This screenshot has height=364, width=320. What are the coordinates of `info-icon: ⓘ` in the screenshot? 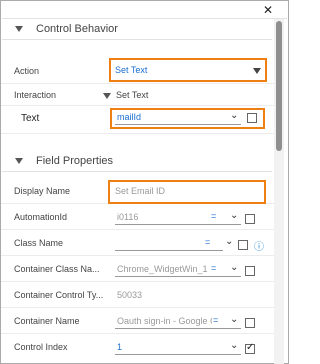 It's located at (259, 245).